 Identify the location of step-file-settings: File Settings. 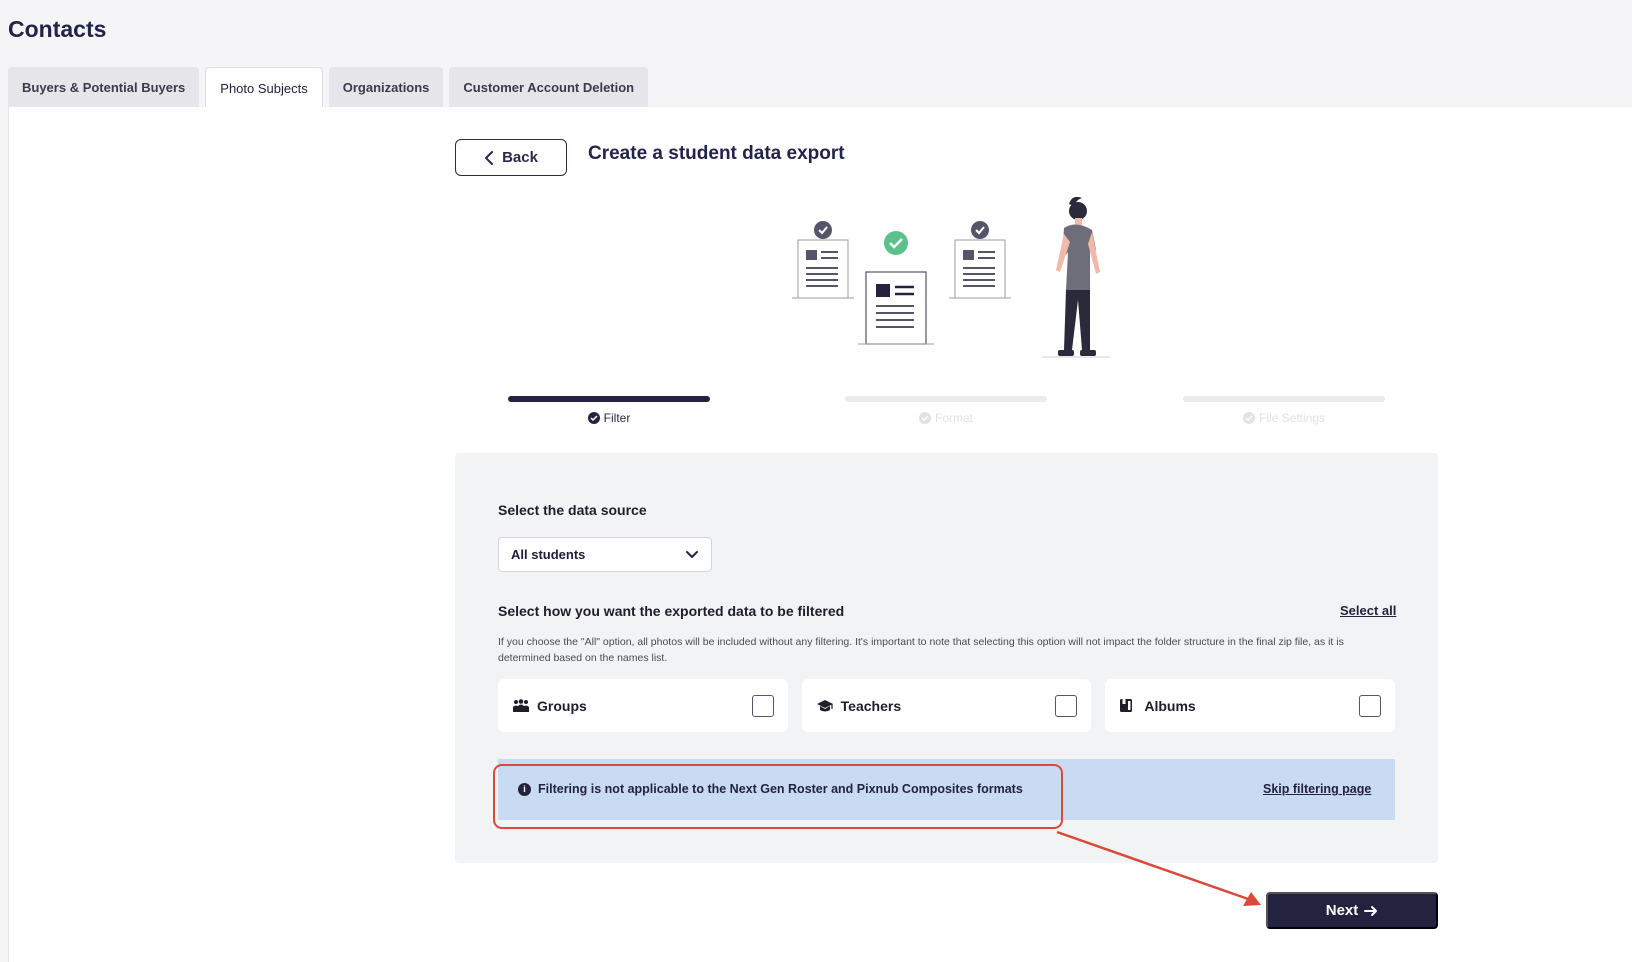
(1284, 410).